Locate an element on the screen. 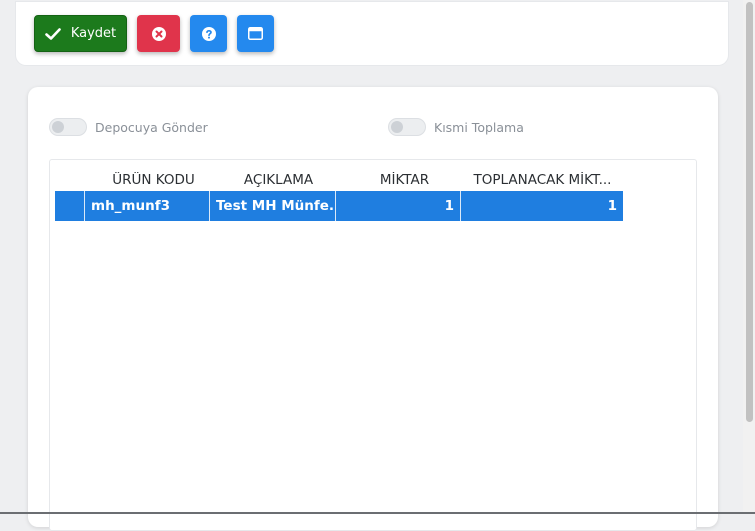 Image resolution: width=755 pixels, height=531 pixels. cell-toplanacak-miktar: 1 is located at coordinates (541, 206).